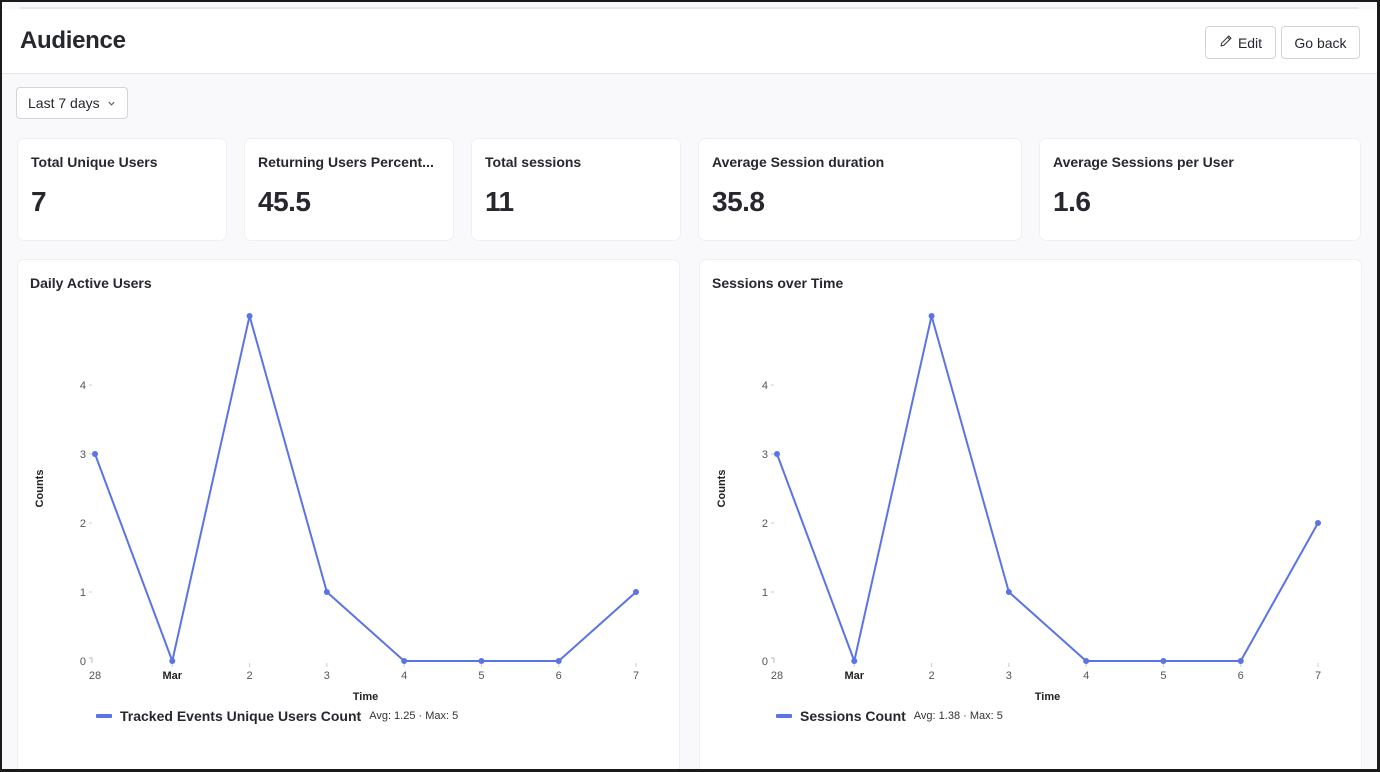 The width and height of the screenshot is (1380, 772). What do you see at coordinates (414, 716) in the screenshot?
I see `legend-series-stats: Avg: 1.25 · Max: 5` at bounding box center [414, 716].